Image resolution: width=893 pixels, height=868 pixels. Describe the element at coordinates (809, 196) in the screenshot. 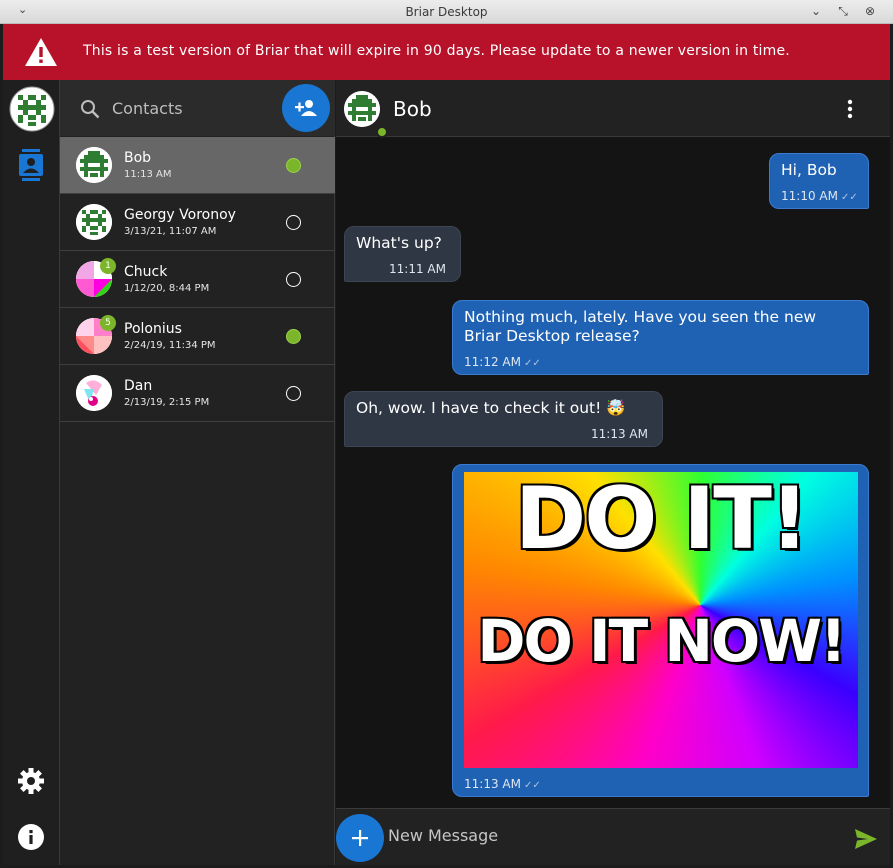

I see `message-time: 11:10 AM` at that location.